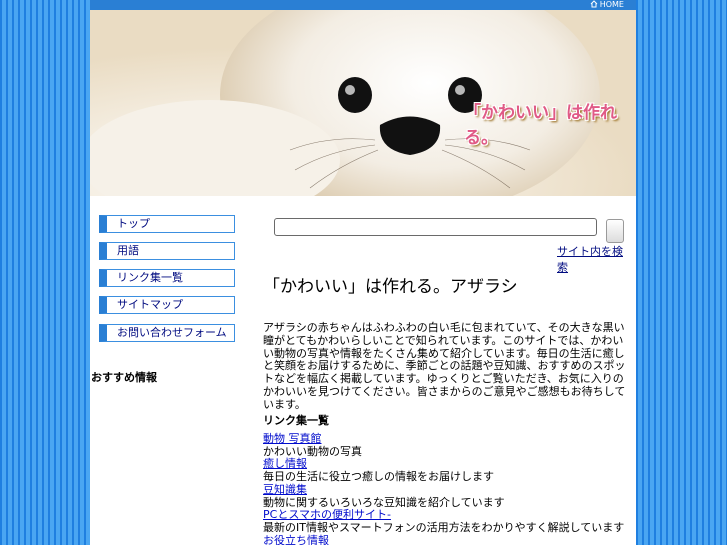 The width and height of the screenshot is (727, 545). Describe the element at coordinates (167, 251) in the screenshot. I see `sidebar-item-glossary: 用語` at that location.